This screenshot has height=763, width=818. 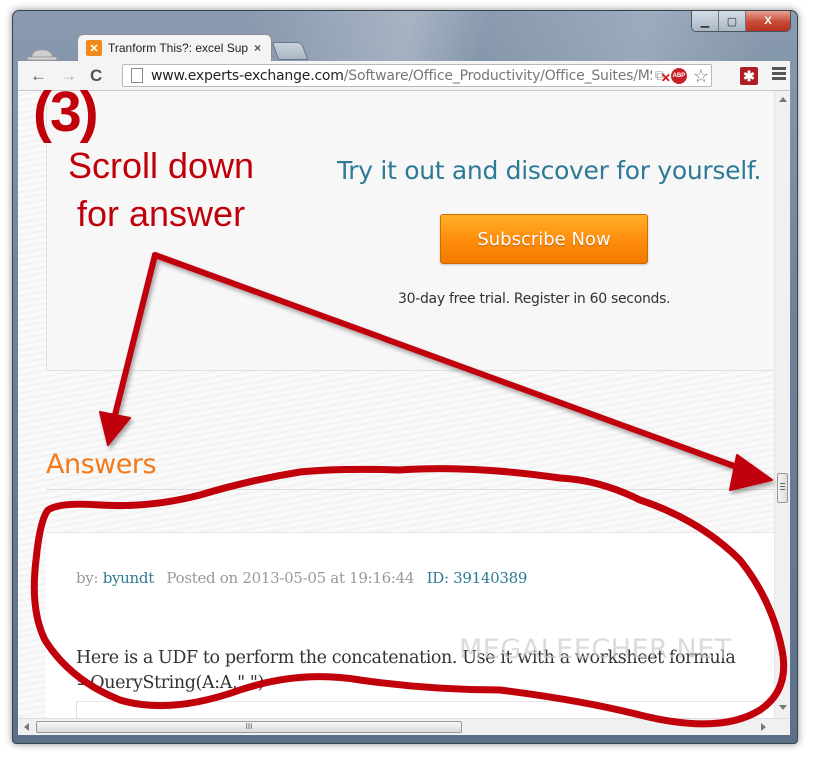 I want to click on step-number-annotation: (3), so click(x=66, y=112).